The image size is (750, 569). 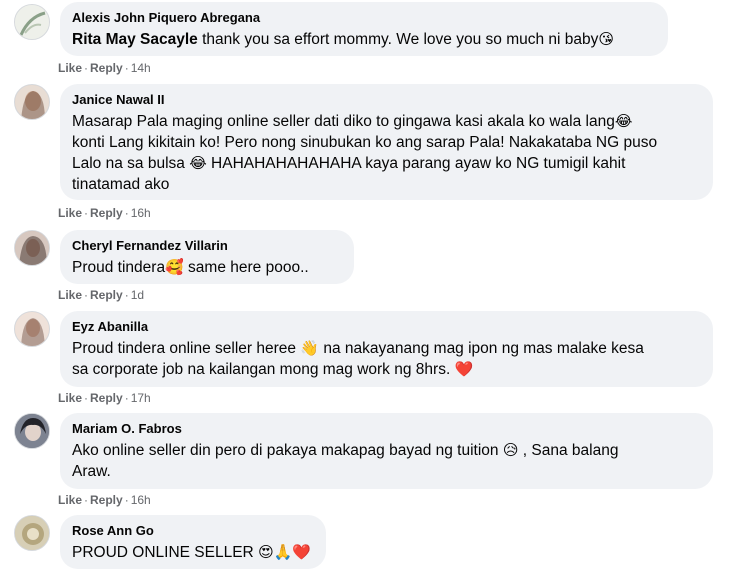 What do you see at coordinates (141, 398) in the screenshot?
I see `comment-timestamp: 17h` at bounding box center [141, 398].